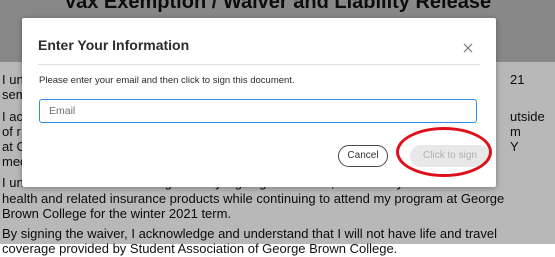 The width and height of the screenshot is (555, 257). What do you see at coordinates (114, 45) in the screenshot?
I see `dialog-title: Enter Your Information` at bounding box center [114, 45].